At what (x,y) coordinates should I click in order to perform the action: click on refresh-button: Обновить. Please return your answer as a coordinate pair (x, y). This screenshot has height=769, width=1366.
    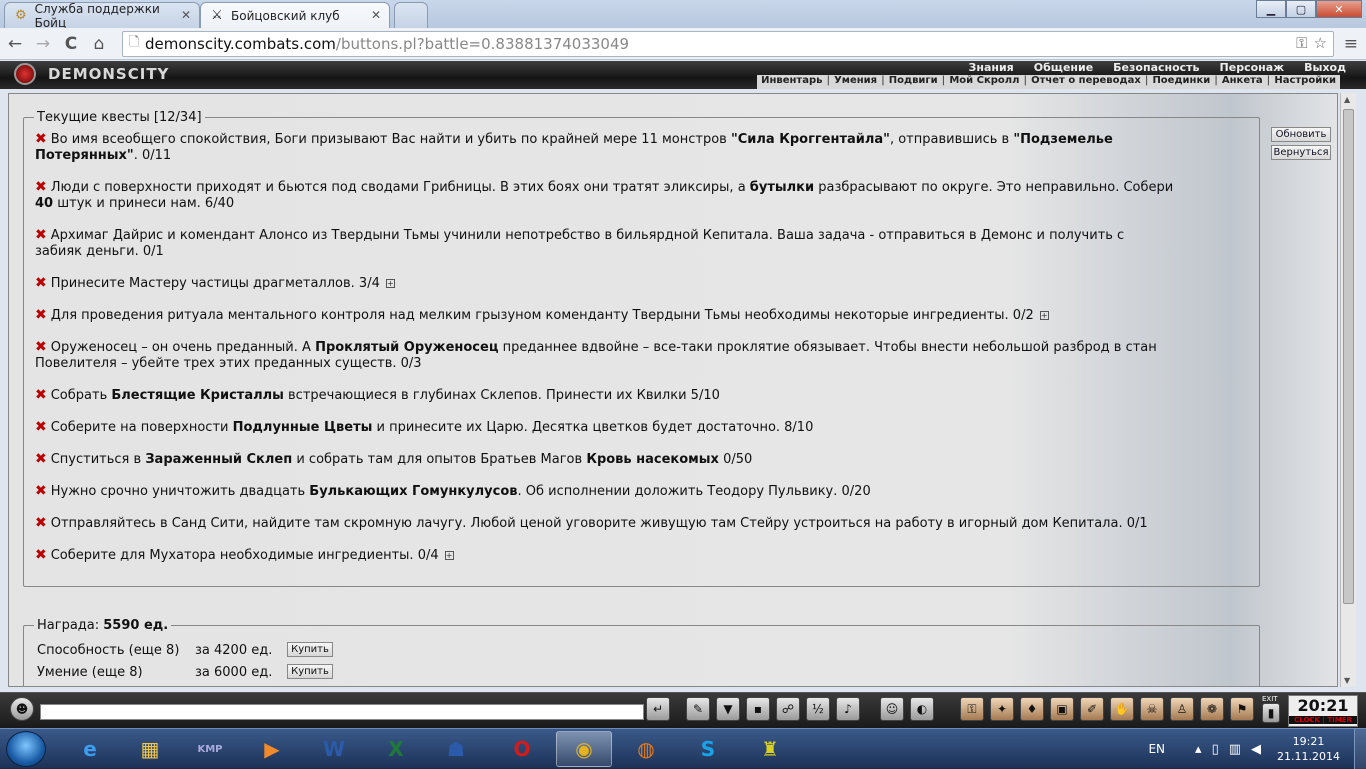
    Looking at the image, I should click on (1301, 134).